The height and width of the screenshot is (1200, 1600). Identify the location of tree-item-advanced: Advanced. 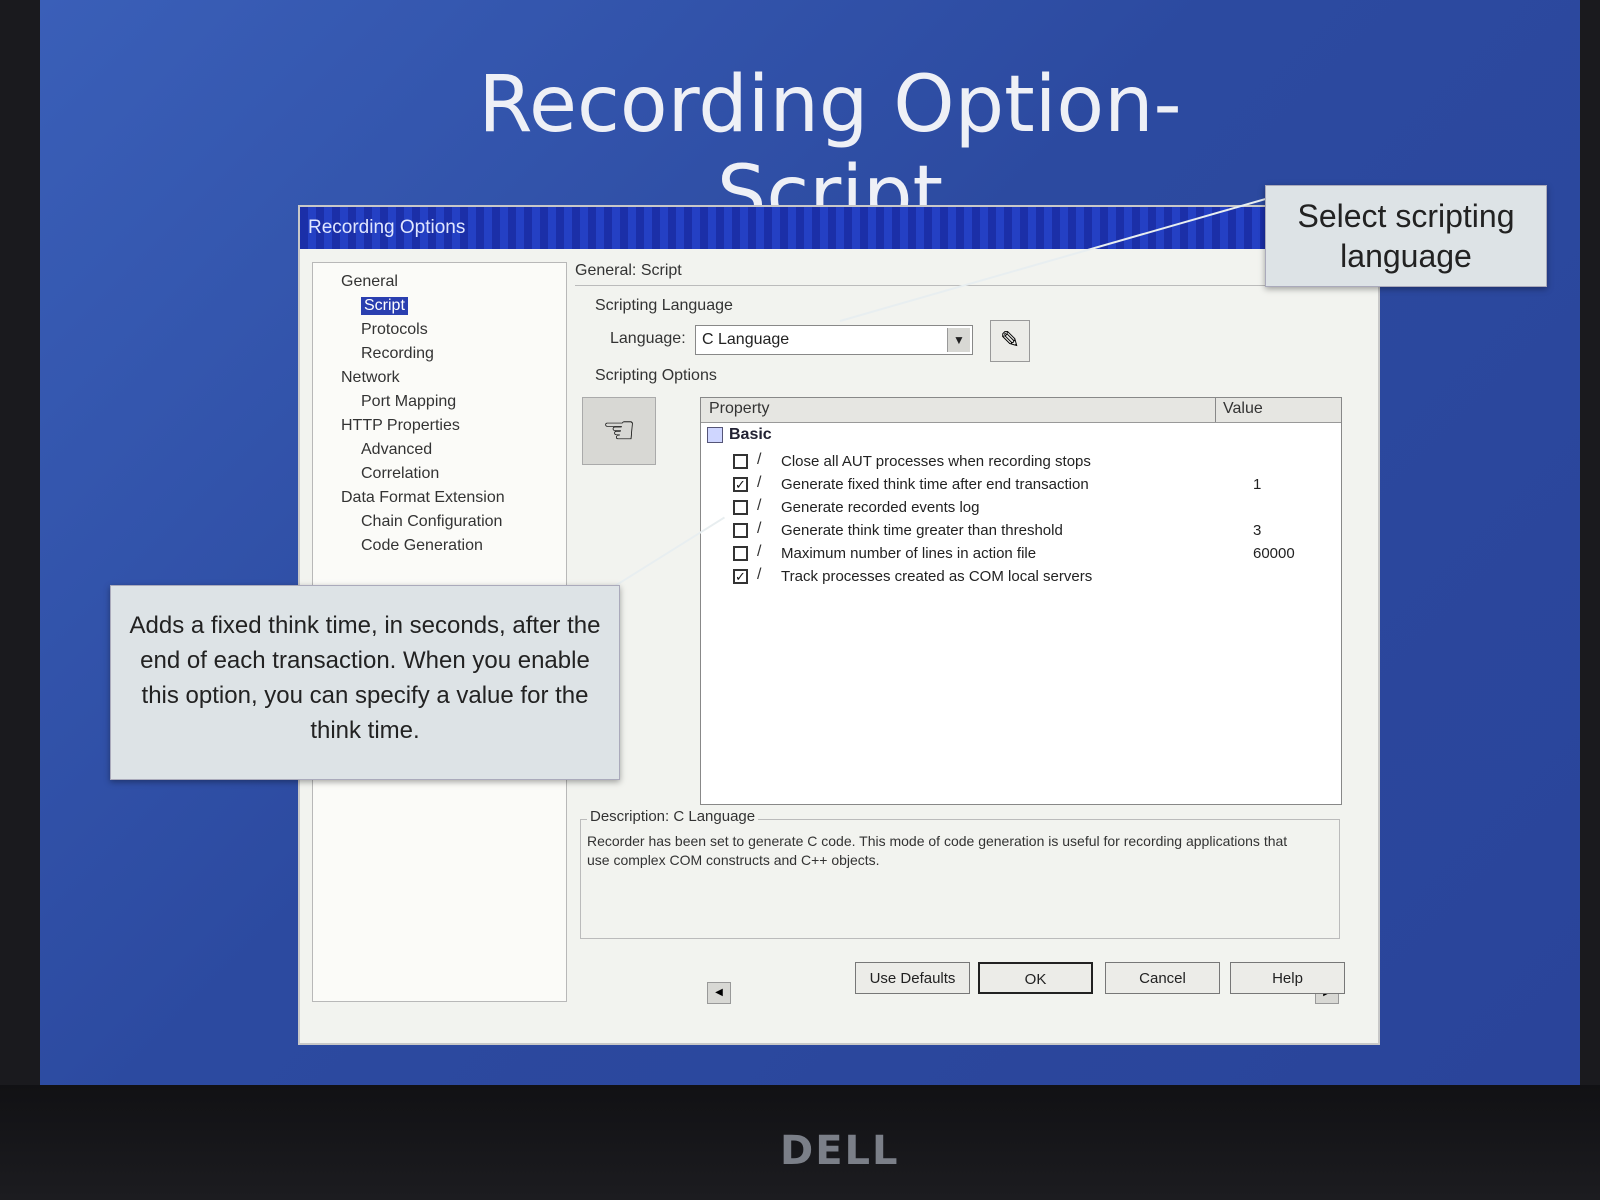
(396, 450).